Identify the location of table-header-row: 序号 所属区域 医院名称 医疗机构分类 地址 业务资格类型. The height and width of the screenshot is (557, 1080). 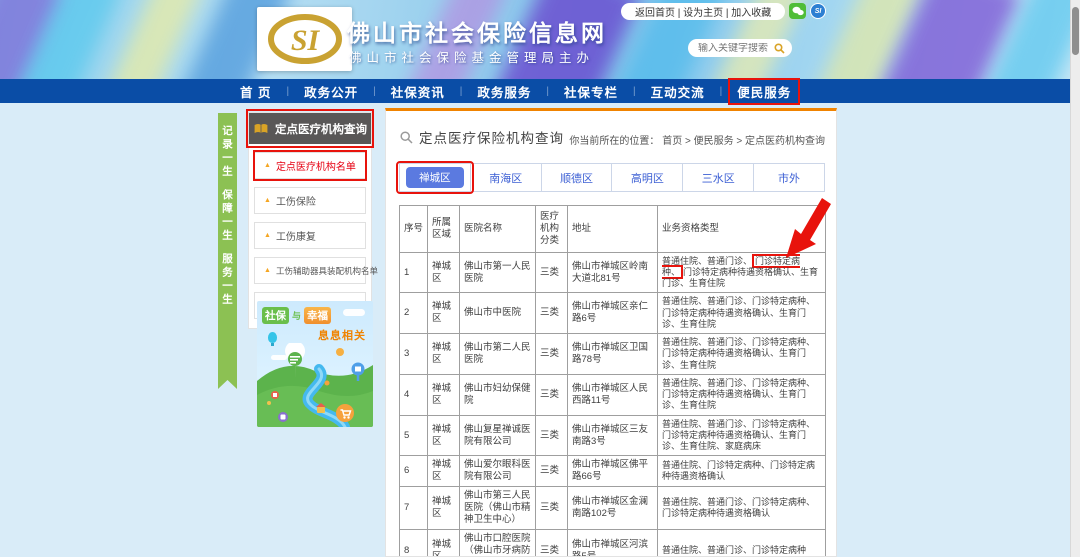
(612, 229).